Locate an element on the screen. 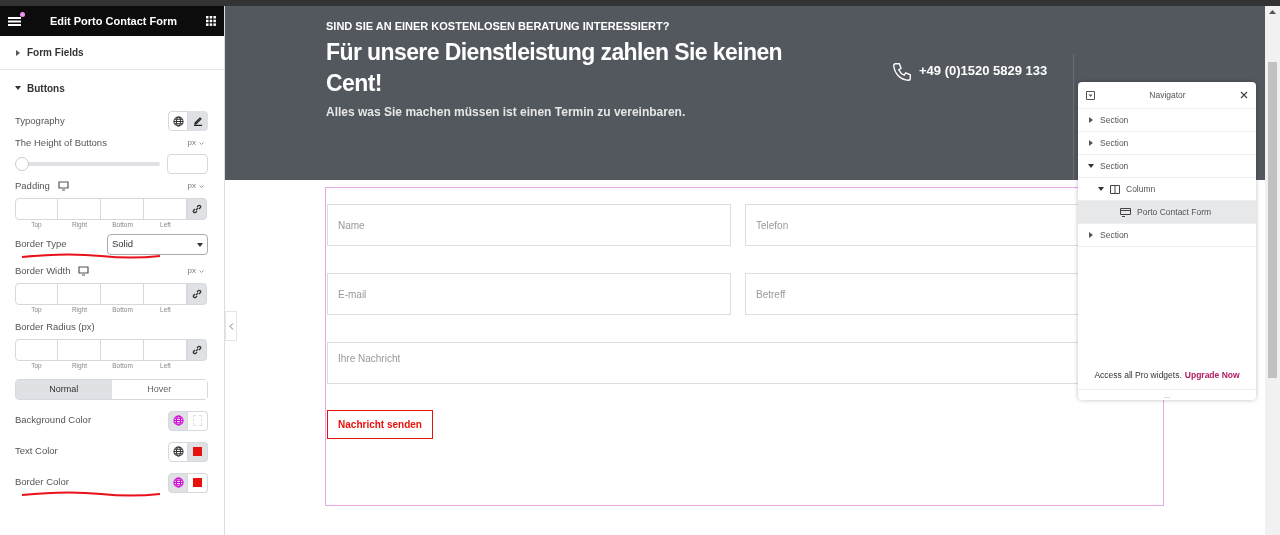 This screenshot has width=1280, height=535. text-field: Name is located at coordinates (529, 225).